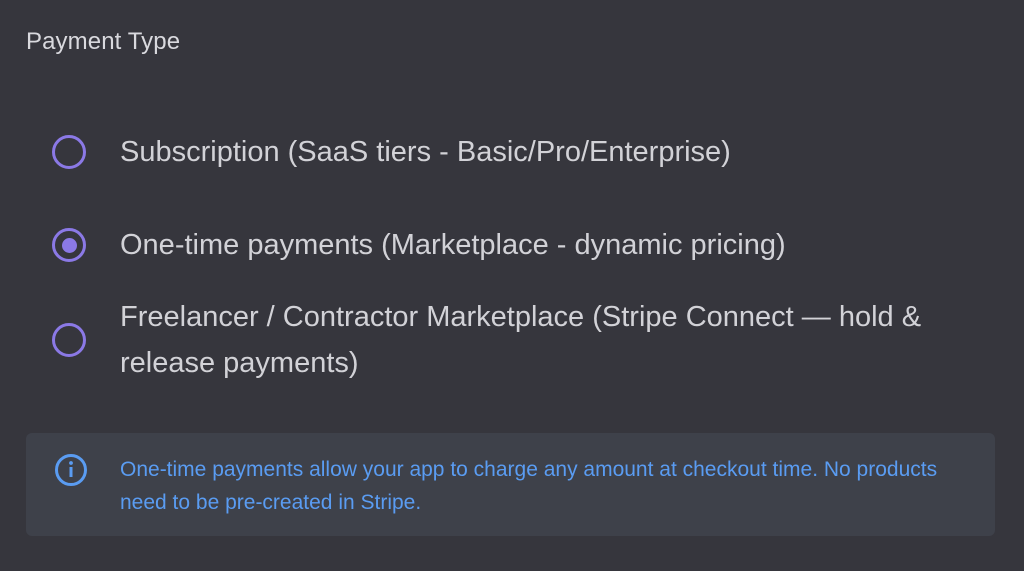  Describe the element at coordinates (103, 41) in the screenshot. I see `section-title: Payment Type` at that location.